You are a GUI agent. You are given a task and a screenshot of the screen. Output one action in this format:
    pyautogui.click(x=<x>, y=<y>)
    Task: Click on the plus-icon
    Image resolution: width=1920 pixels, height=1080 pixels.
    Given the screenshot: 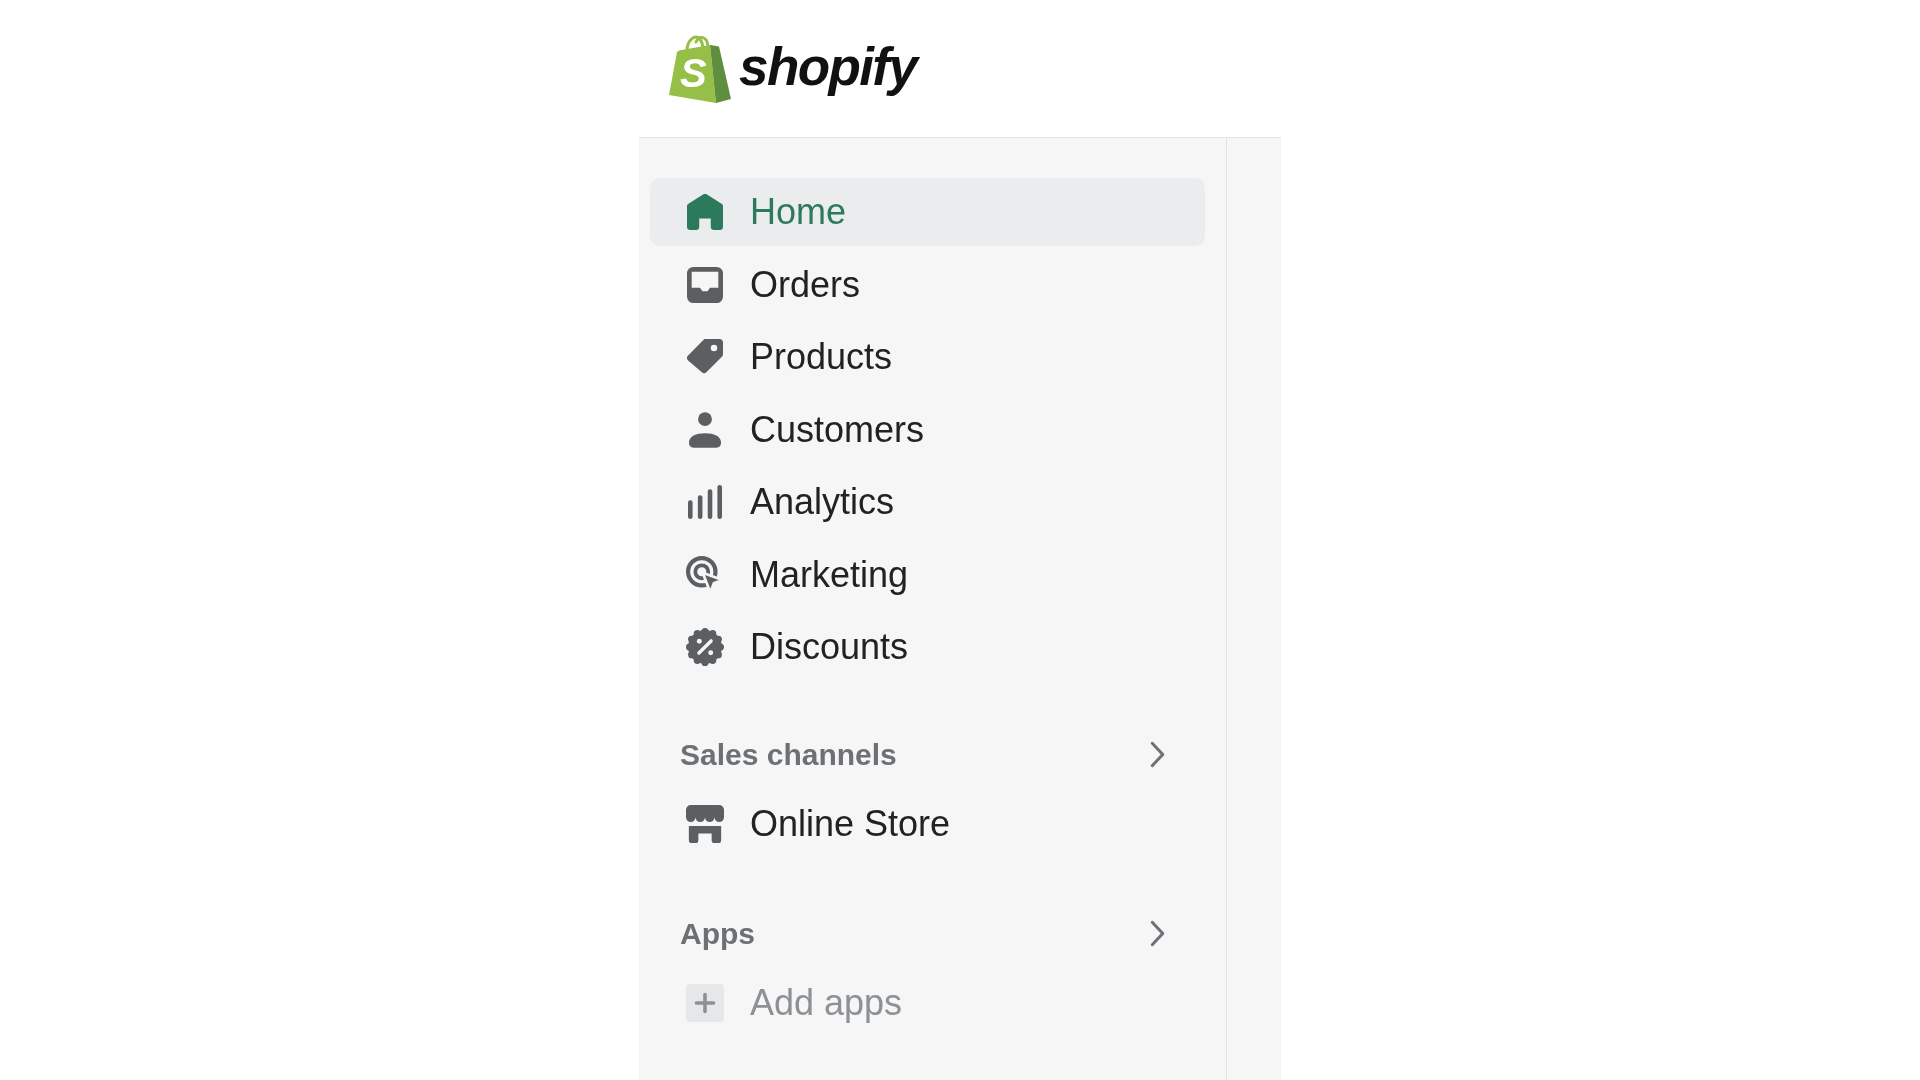 What is the action you would take?
    pyautogui.click(x=705, y=1003)
    